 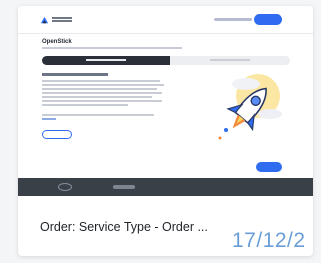 What do you see at coordinates (65, 187) in the screenshot?
I see `footer-logo-icon` at bounding box center [65, 187].